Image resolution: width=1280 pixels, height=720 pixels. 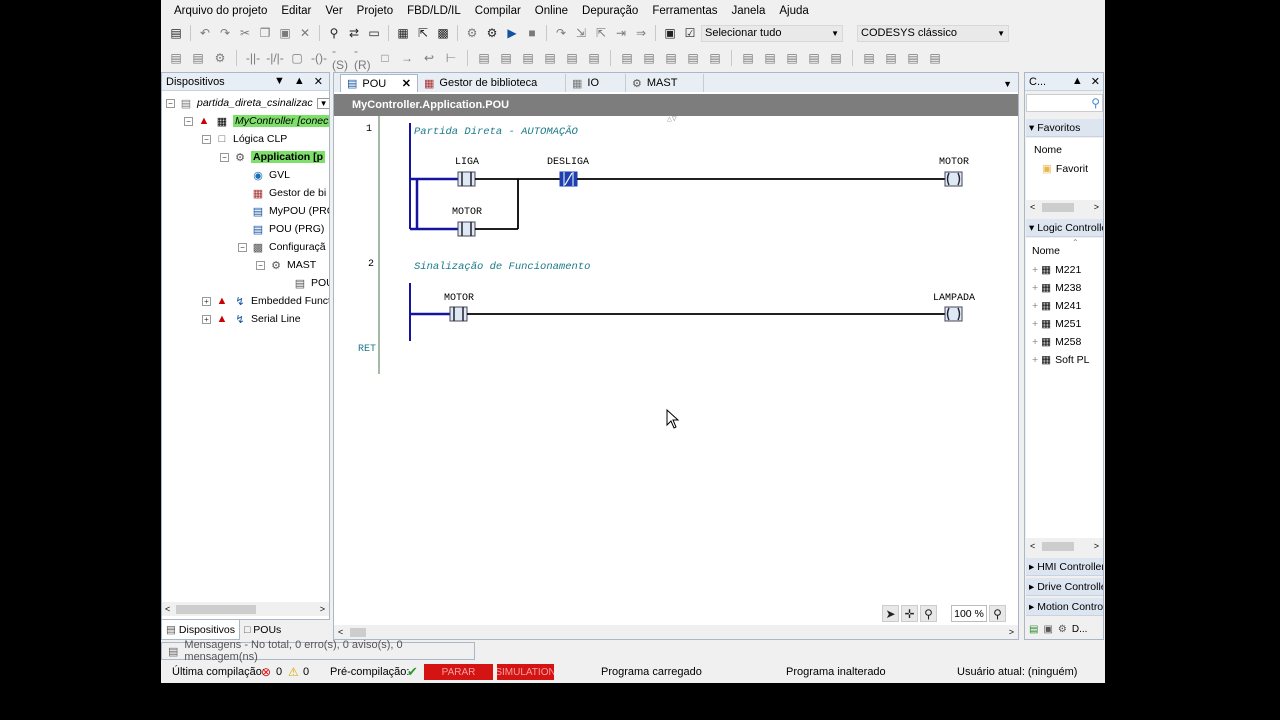 What do you see at coordinates (627, 58) in the screenshot?
I see `negate-icon: ▤` at bounding box center [627, 58].